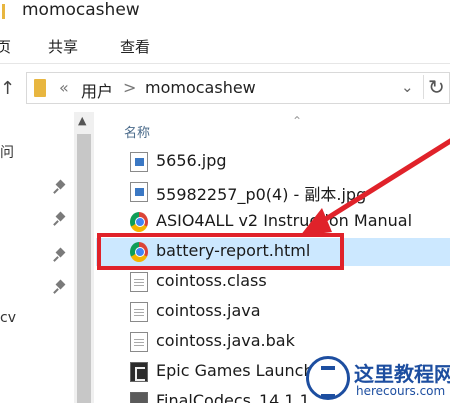 The width and height of the screenshot is (450, 403). What do you see at coordinates (273, 282) in the screenshot?
I see `file-row: cointoss.class` at bounding box center [273, 282].